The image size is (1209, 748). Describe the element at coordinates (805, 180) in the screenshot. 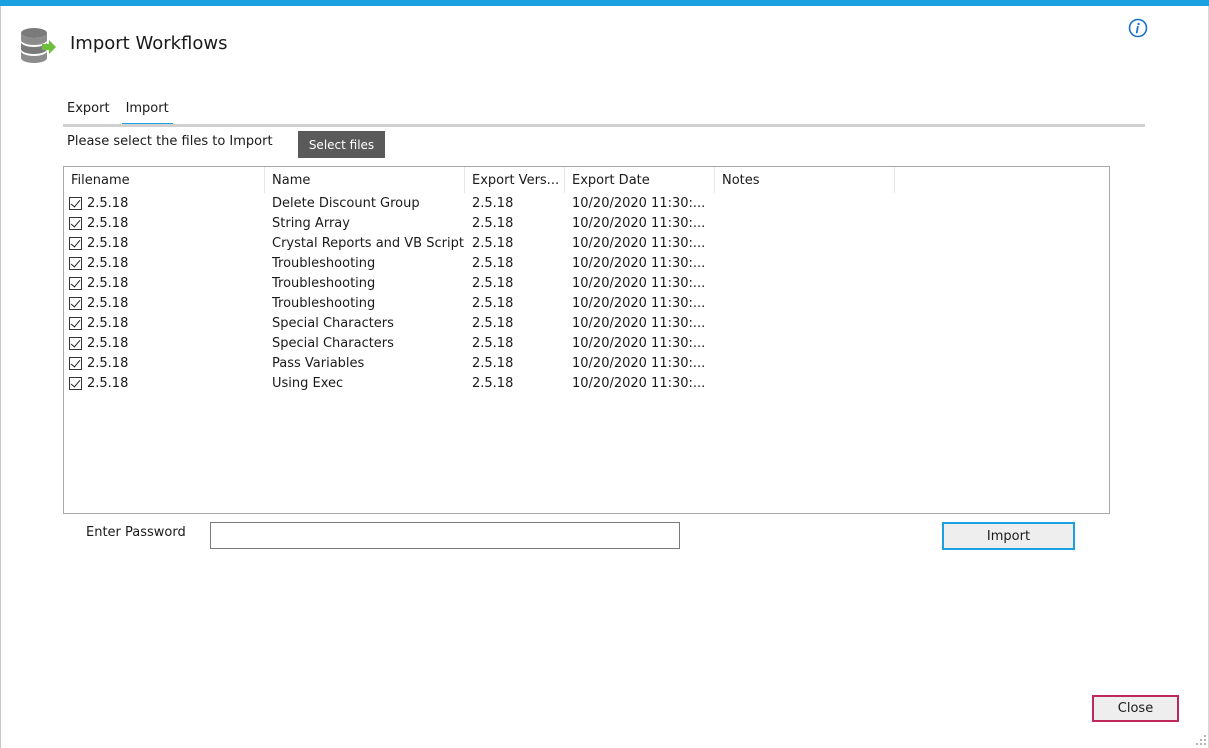

I see `column-header-notes: Notes` at that location.